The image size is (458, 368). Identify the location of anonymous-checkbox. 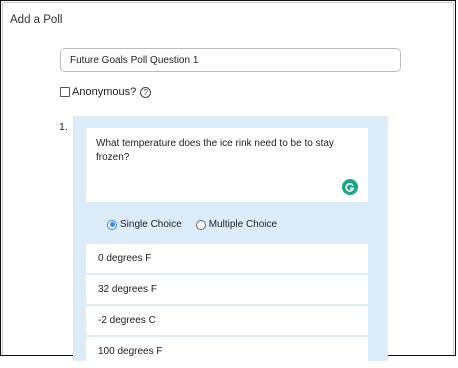
(65, 92).